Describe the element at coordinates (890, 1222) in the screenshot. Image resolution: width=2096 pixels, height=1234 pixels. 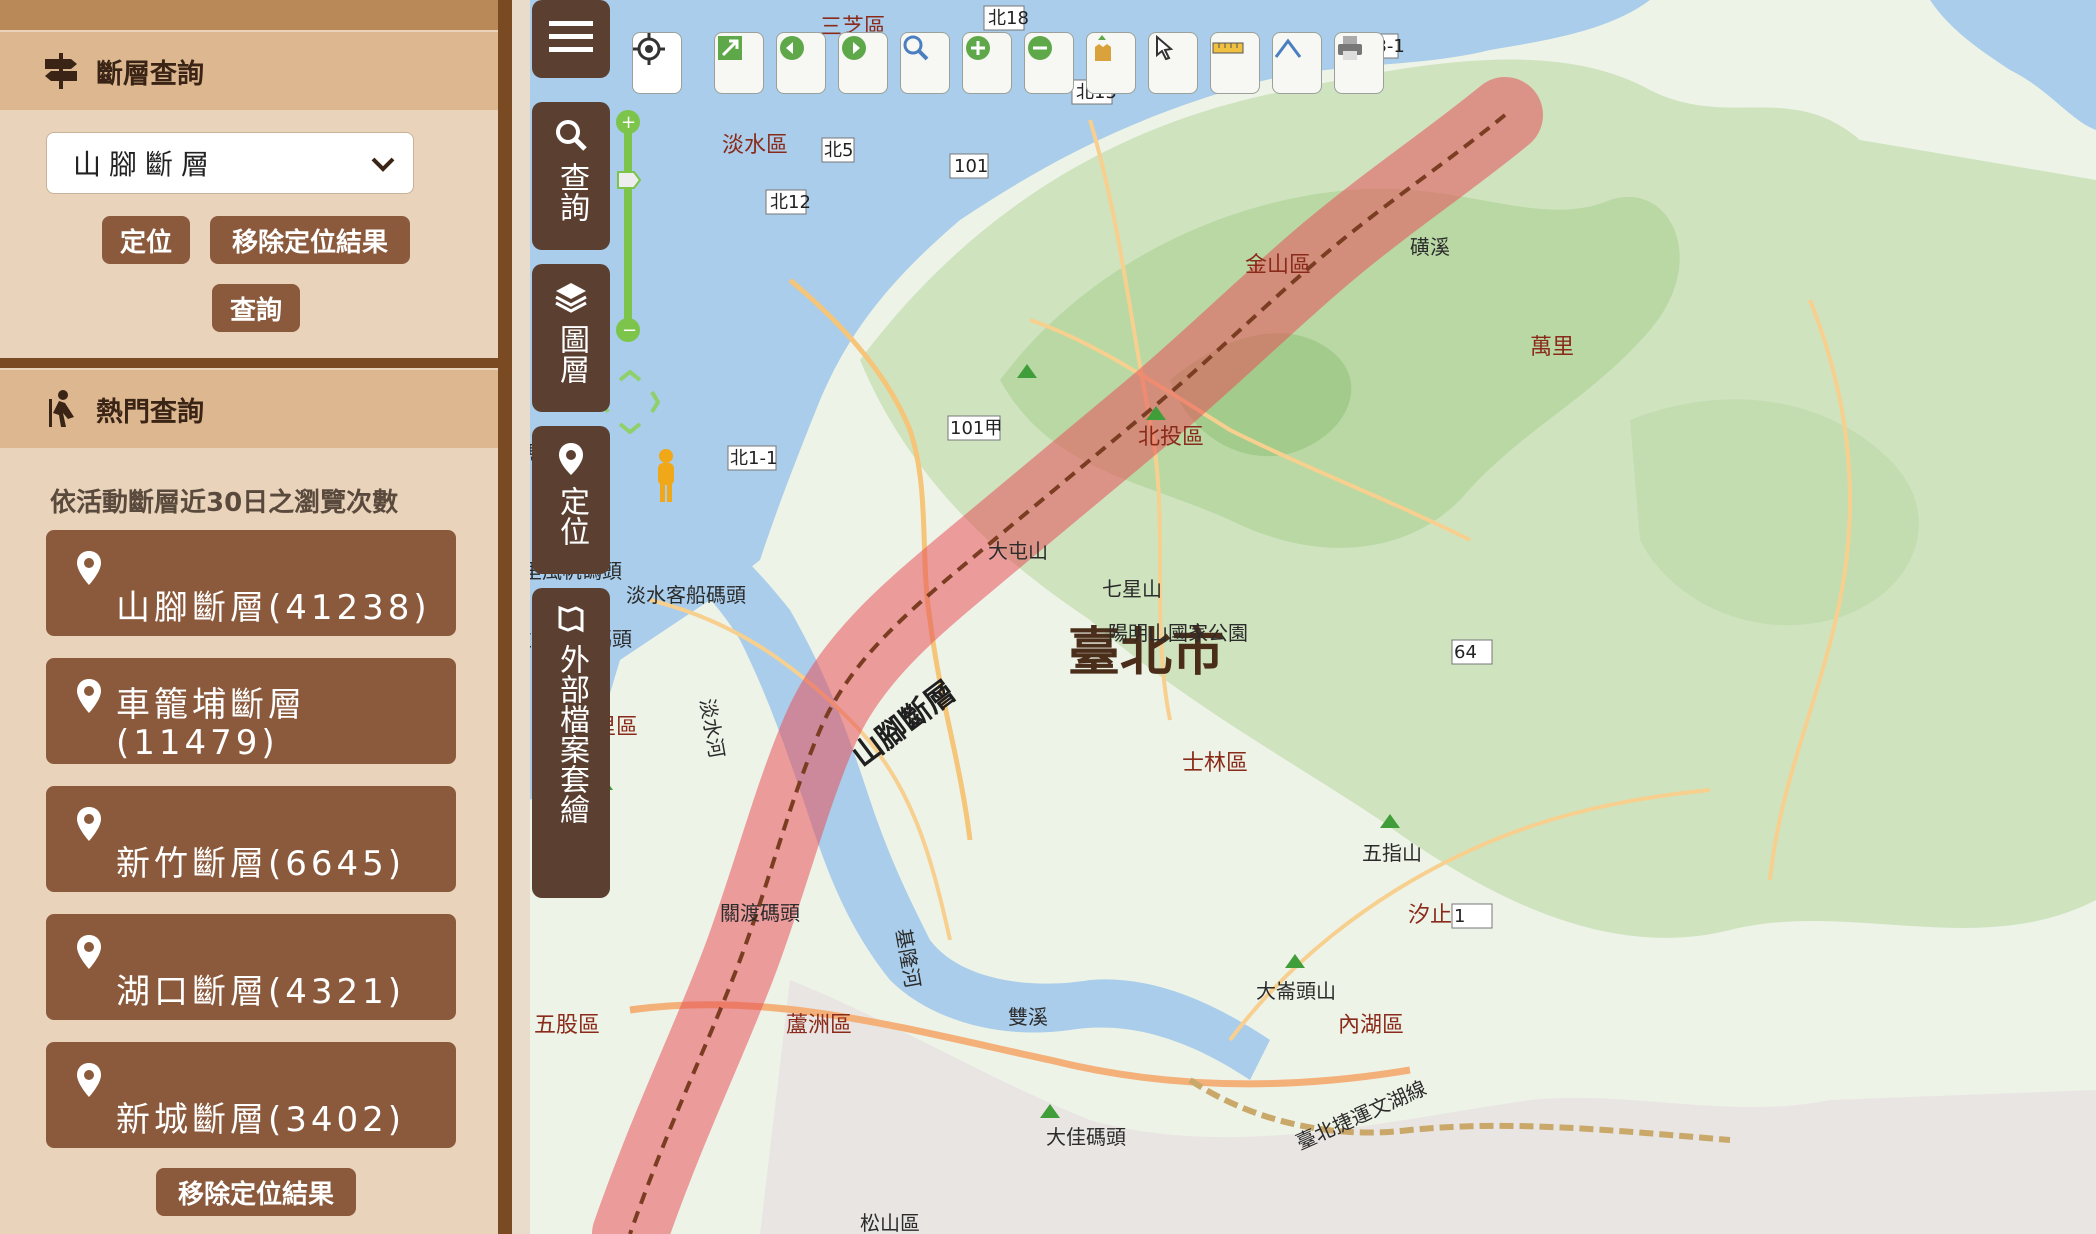
I see `place-label: 松山區` at that location.